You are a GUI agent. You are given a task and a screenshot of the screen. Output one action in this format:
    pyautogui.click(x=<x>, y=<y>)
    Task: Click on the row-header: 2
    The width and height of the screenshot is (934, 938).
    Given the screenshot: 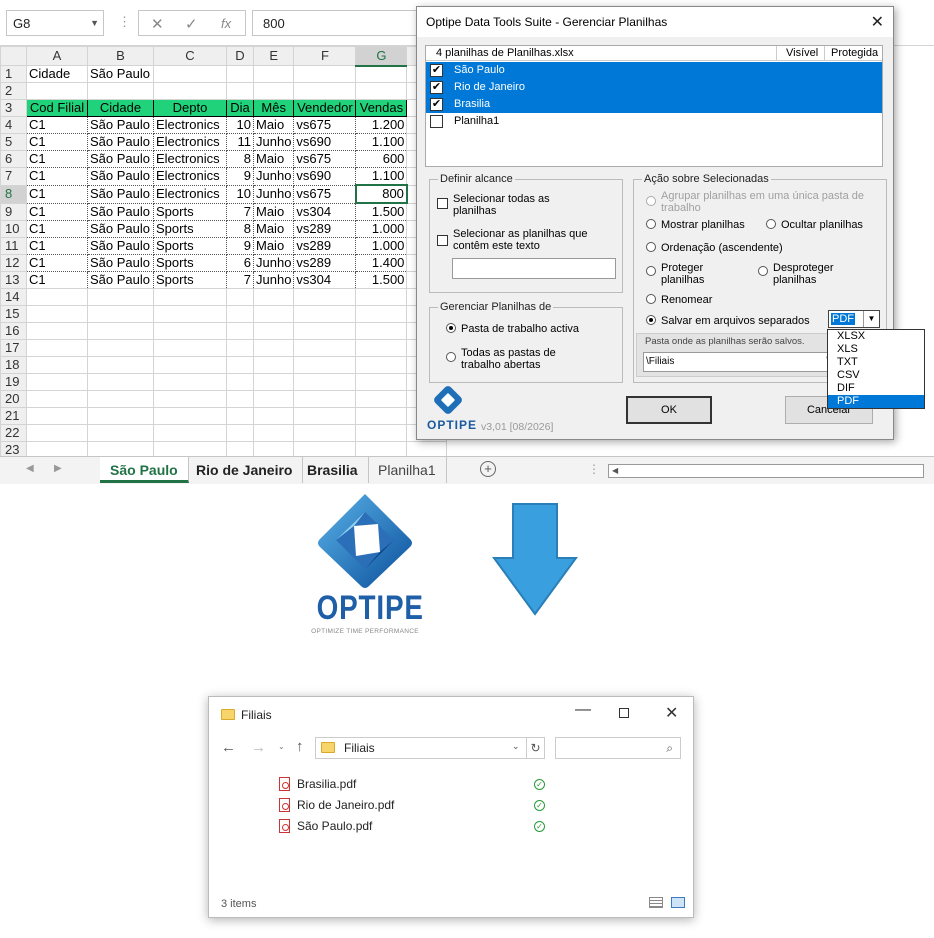 What is the action you would take?
    pyautogui.click(x=13, y=91)
    